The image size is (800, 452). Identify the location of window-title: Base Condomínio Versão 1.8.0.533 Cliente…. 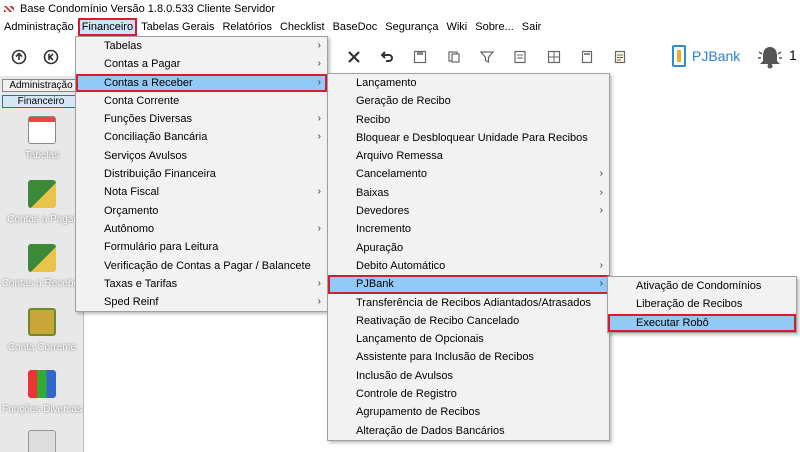
(147, 9).